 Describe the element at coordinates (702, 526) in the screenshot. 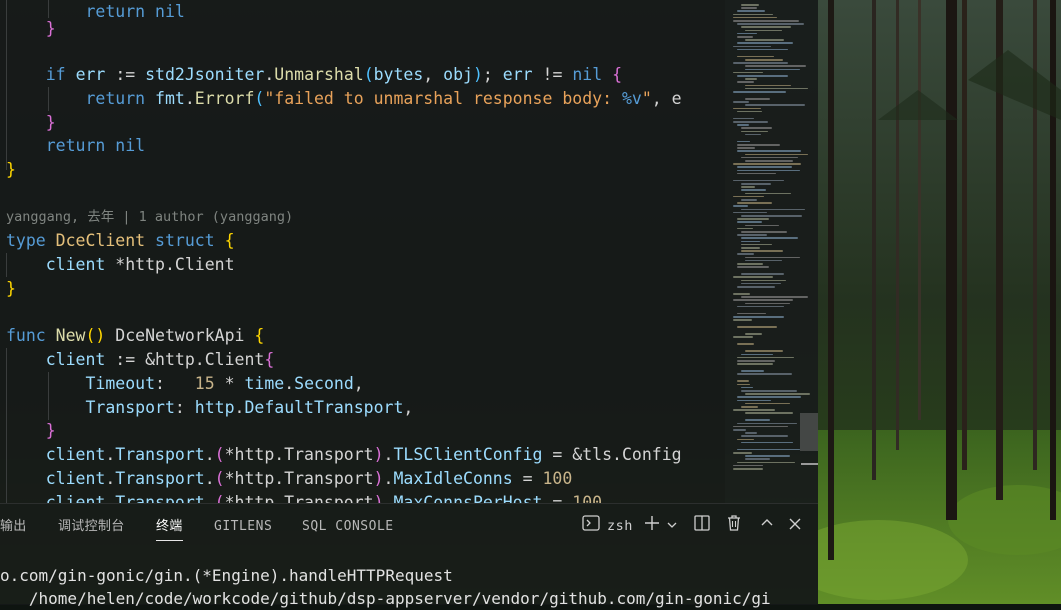

I see `split-terminal-icon` at that location.